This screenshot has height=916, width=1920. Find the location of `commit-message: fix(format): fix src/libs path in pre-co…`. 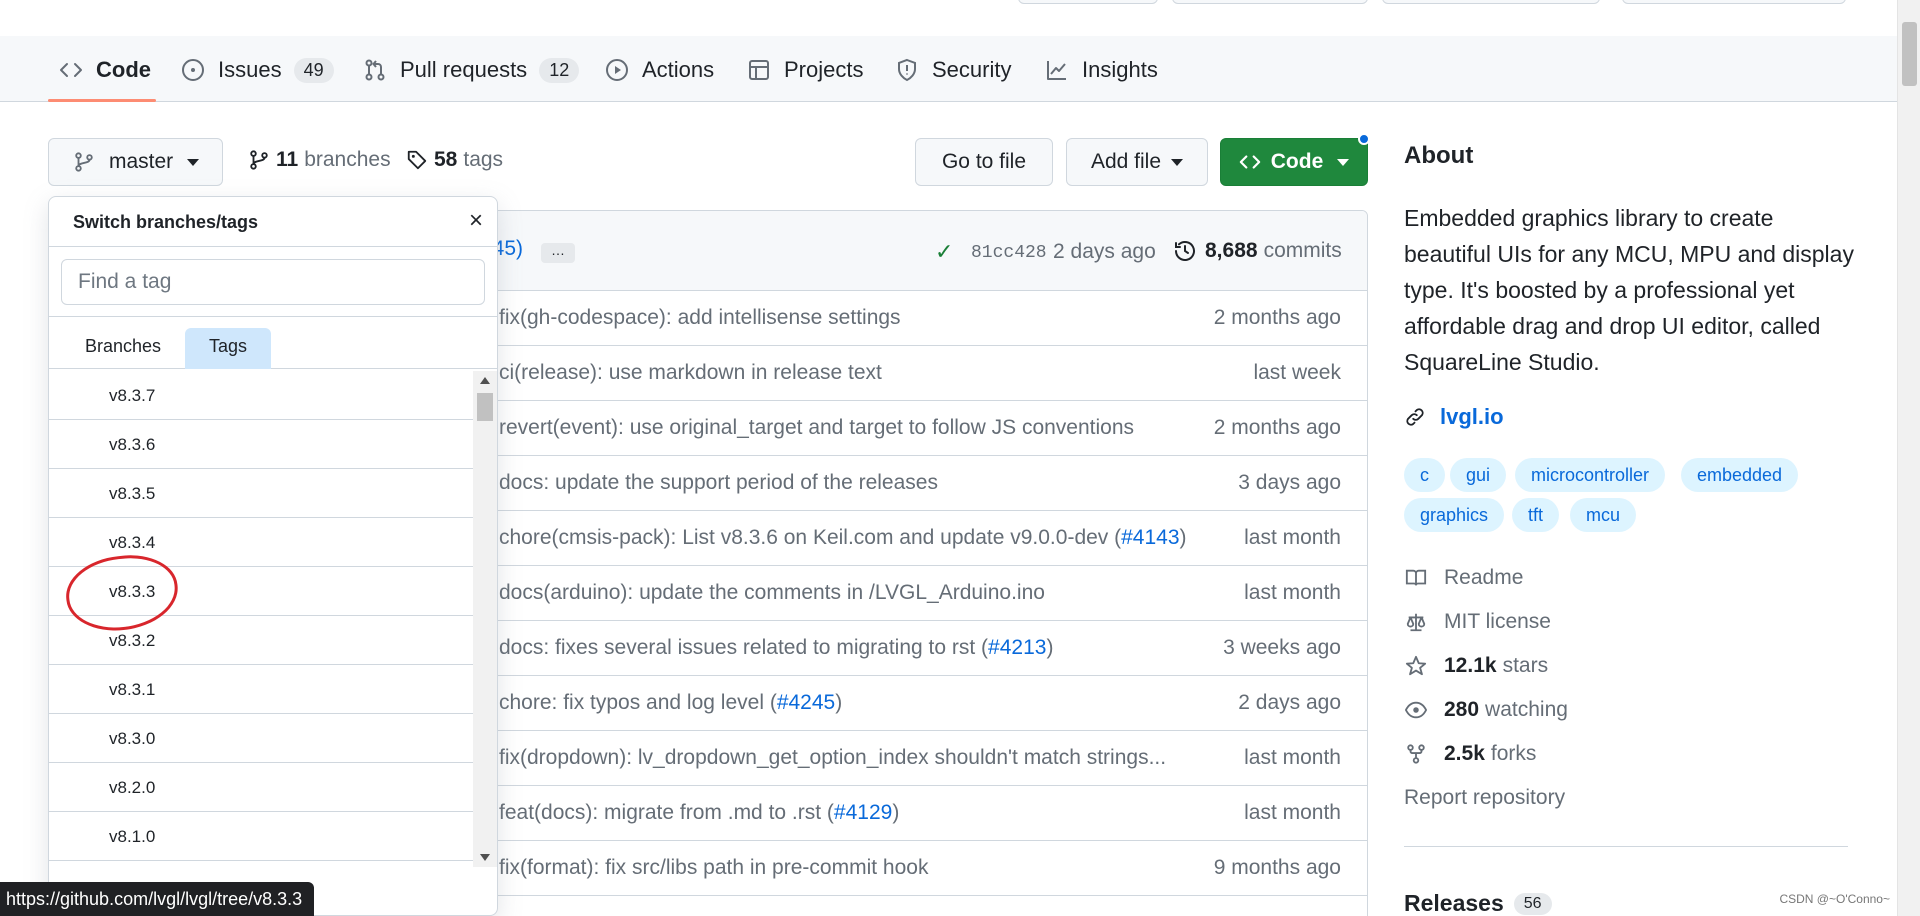

commit-message: fix(format): fix src/libs path in pre-co… is located at coordinates (713, 868).